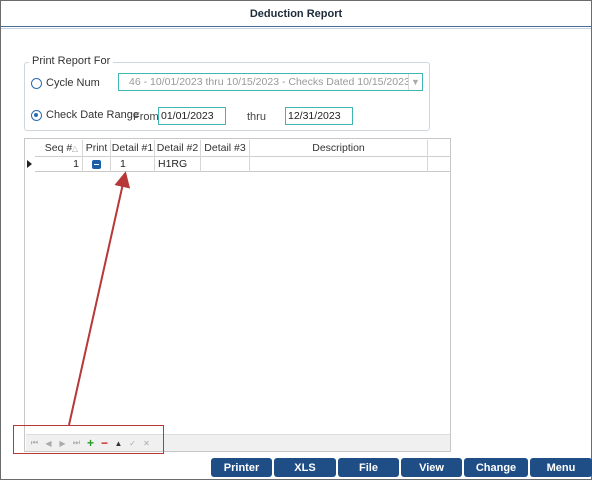  Describe the element at coordinates (73, 83) in the screenshot. I see `cycle-num-label: Cycle Num` at that location.